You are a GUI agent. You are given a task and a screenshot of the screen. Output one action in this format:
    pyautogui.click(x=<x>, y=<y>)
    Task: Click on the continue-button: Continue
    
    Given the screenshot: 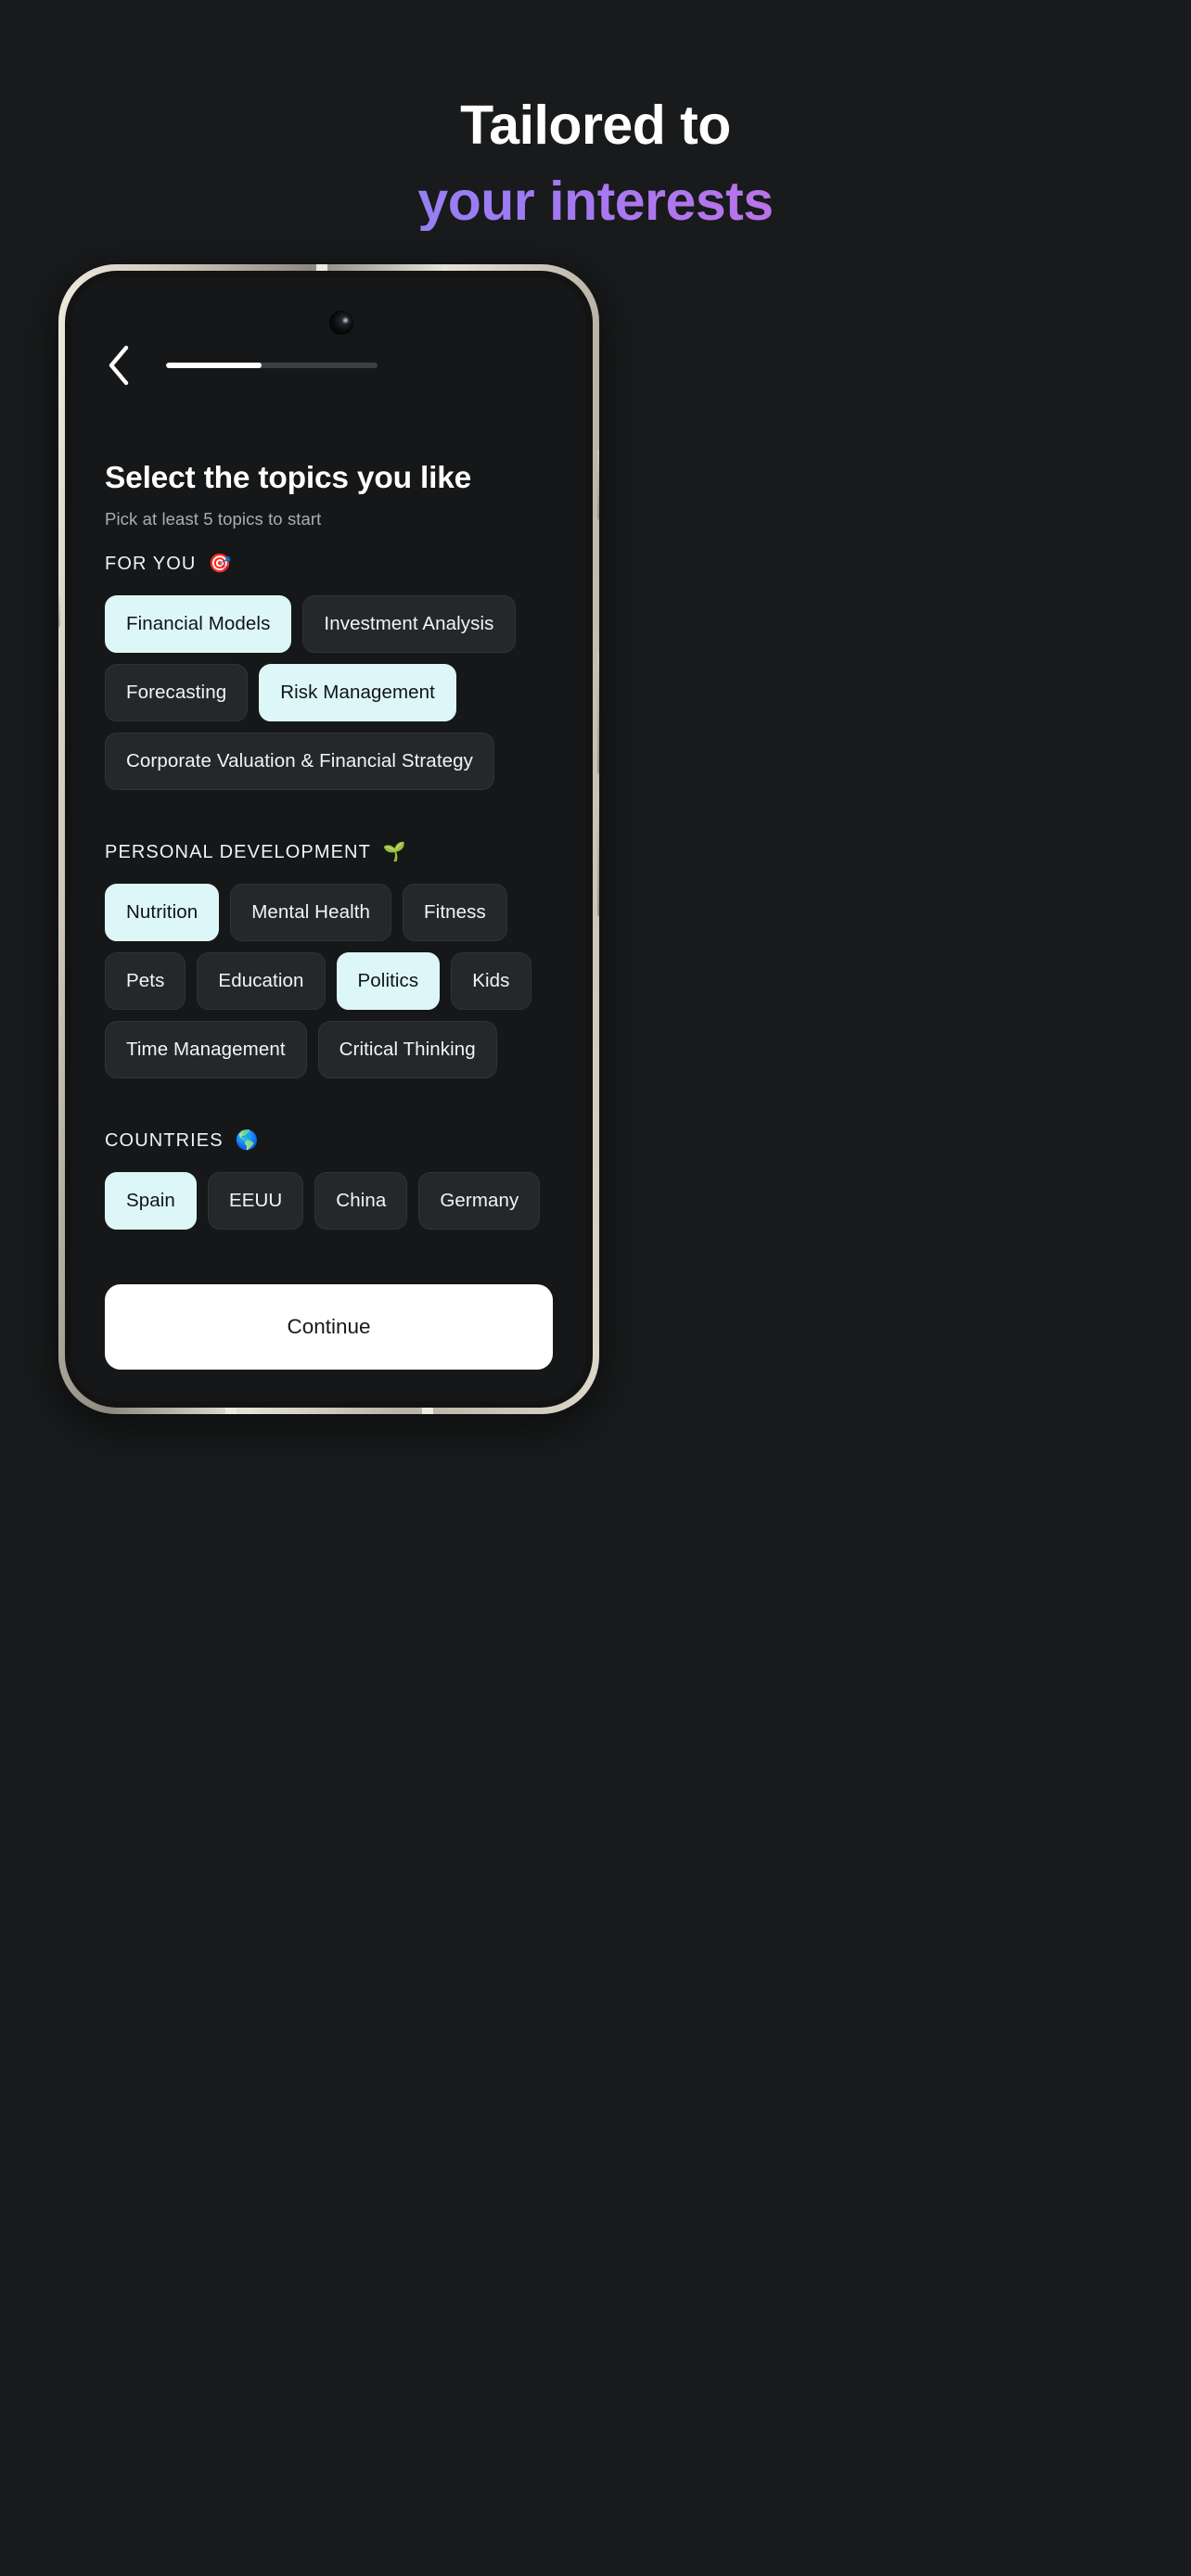 What is the action you would take?
    pyautogui.click(x=329, y=1327)
    